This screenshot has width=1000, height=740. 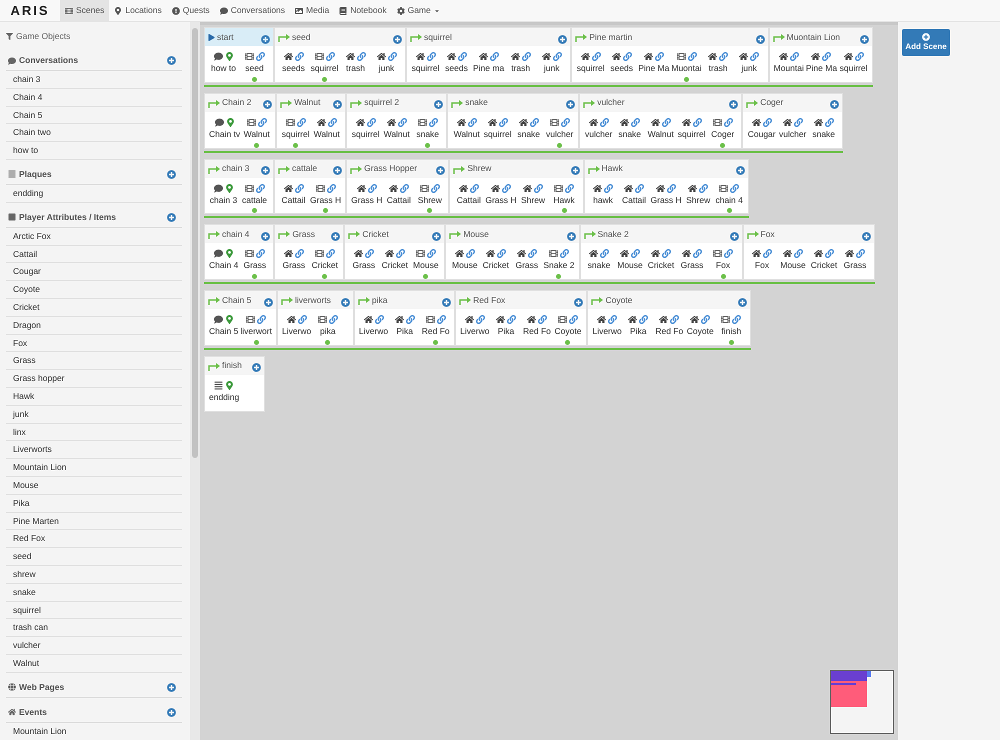 I want to click on sidebar-item: Pine Marten, so click(x=94, y=521).